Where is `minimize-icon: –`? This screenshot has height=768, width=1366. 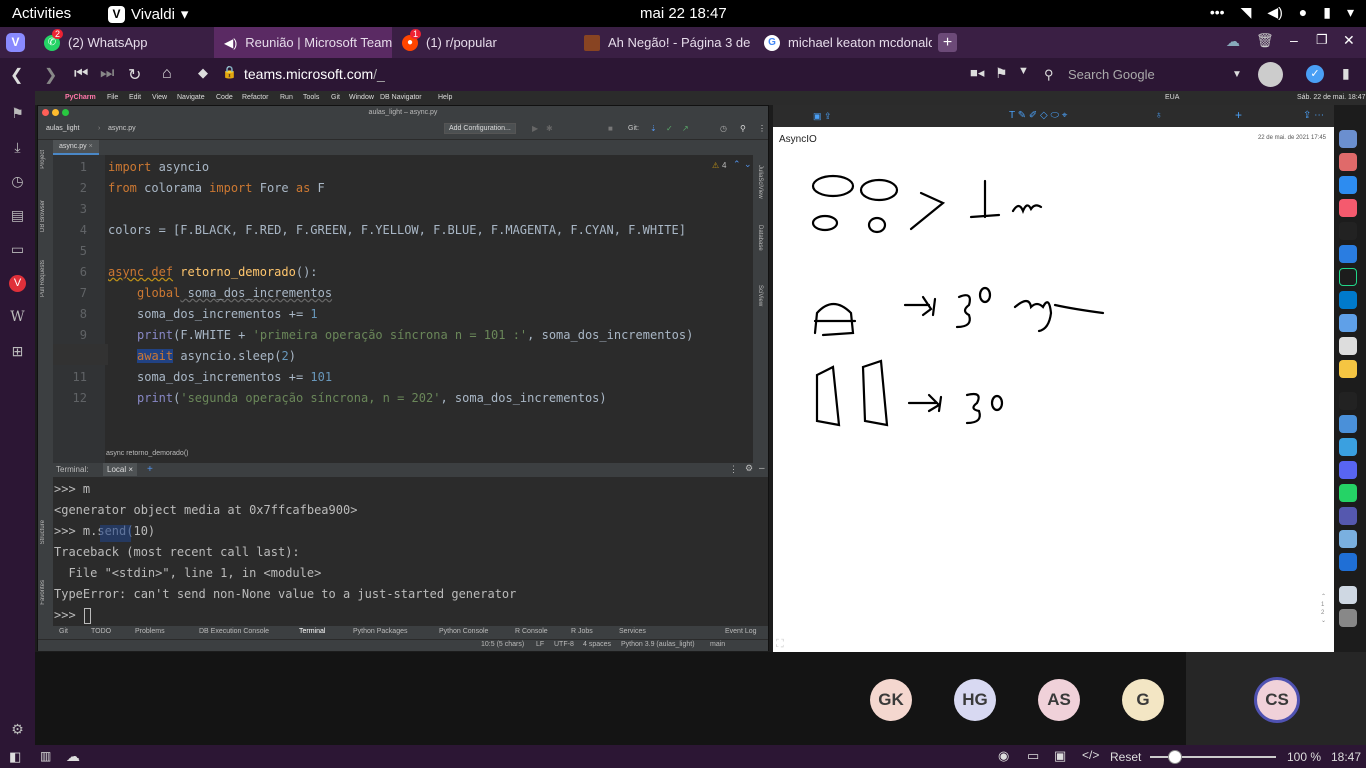 minimize-icon: – is located at coordinates (1294, 40).